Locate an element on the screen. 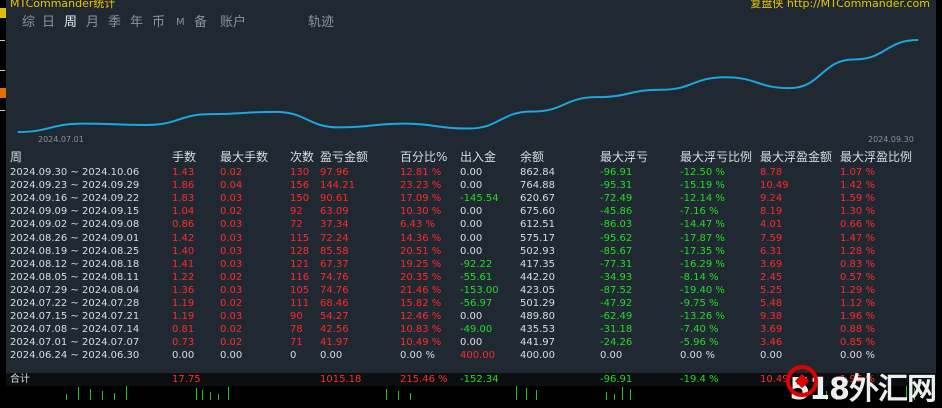 The height and width of the screenshot is (408, 942). table-cell: 20.51 % is located at coordinates (421, 251).